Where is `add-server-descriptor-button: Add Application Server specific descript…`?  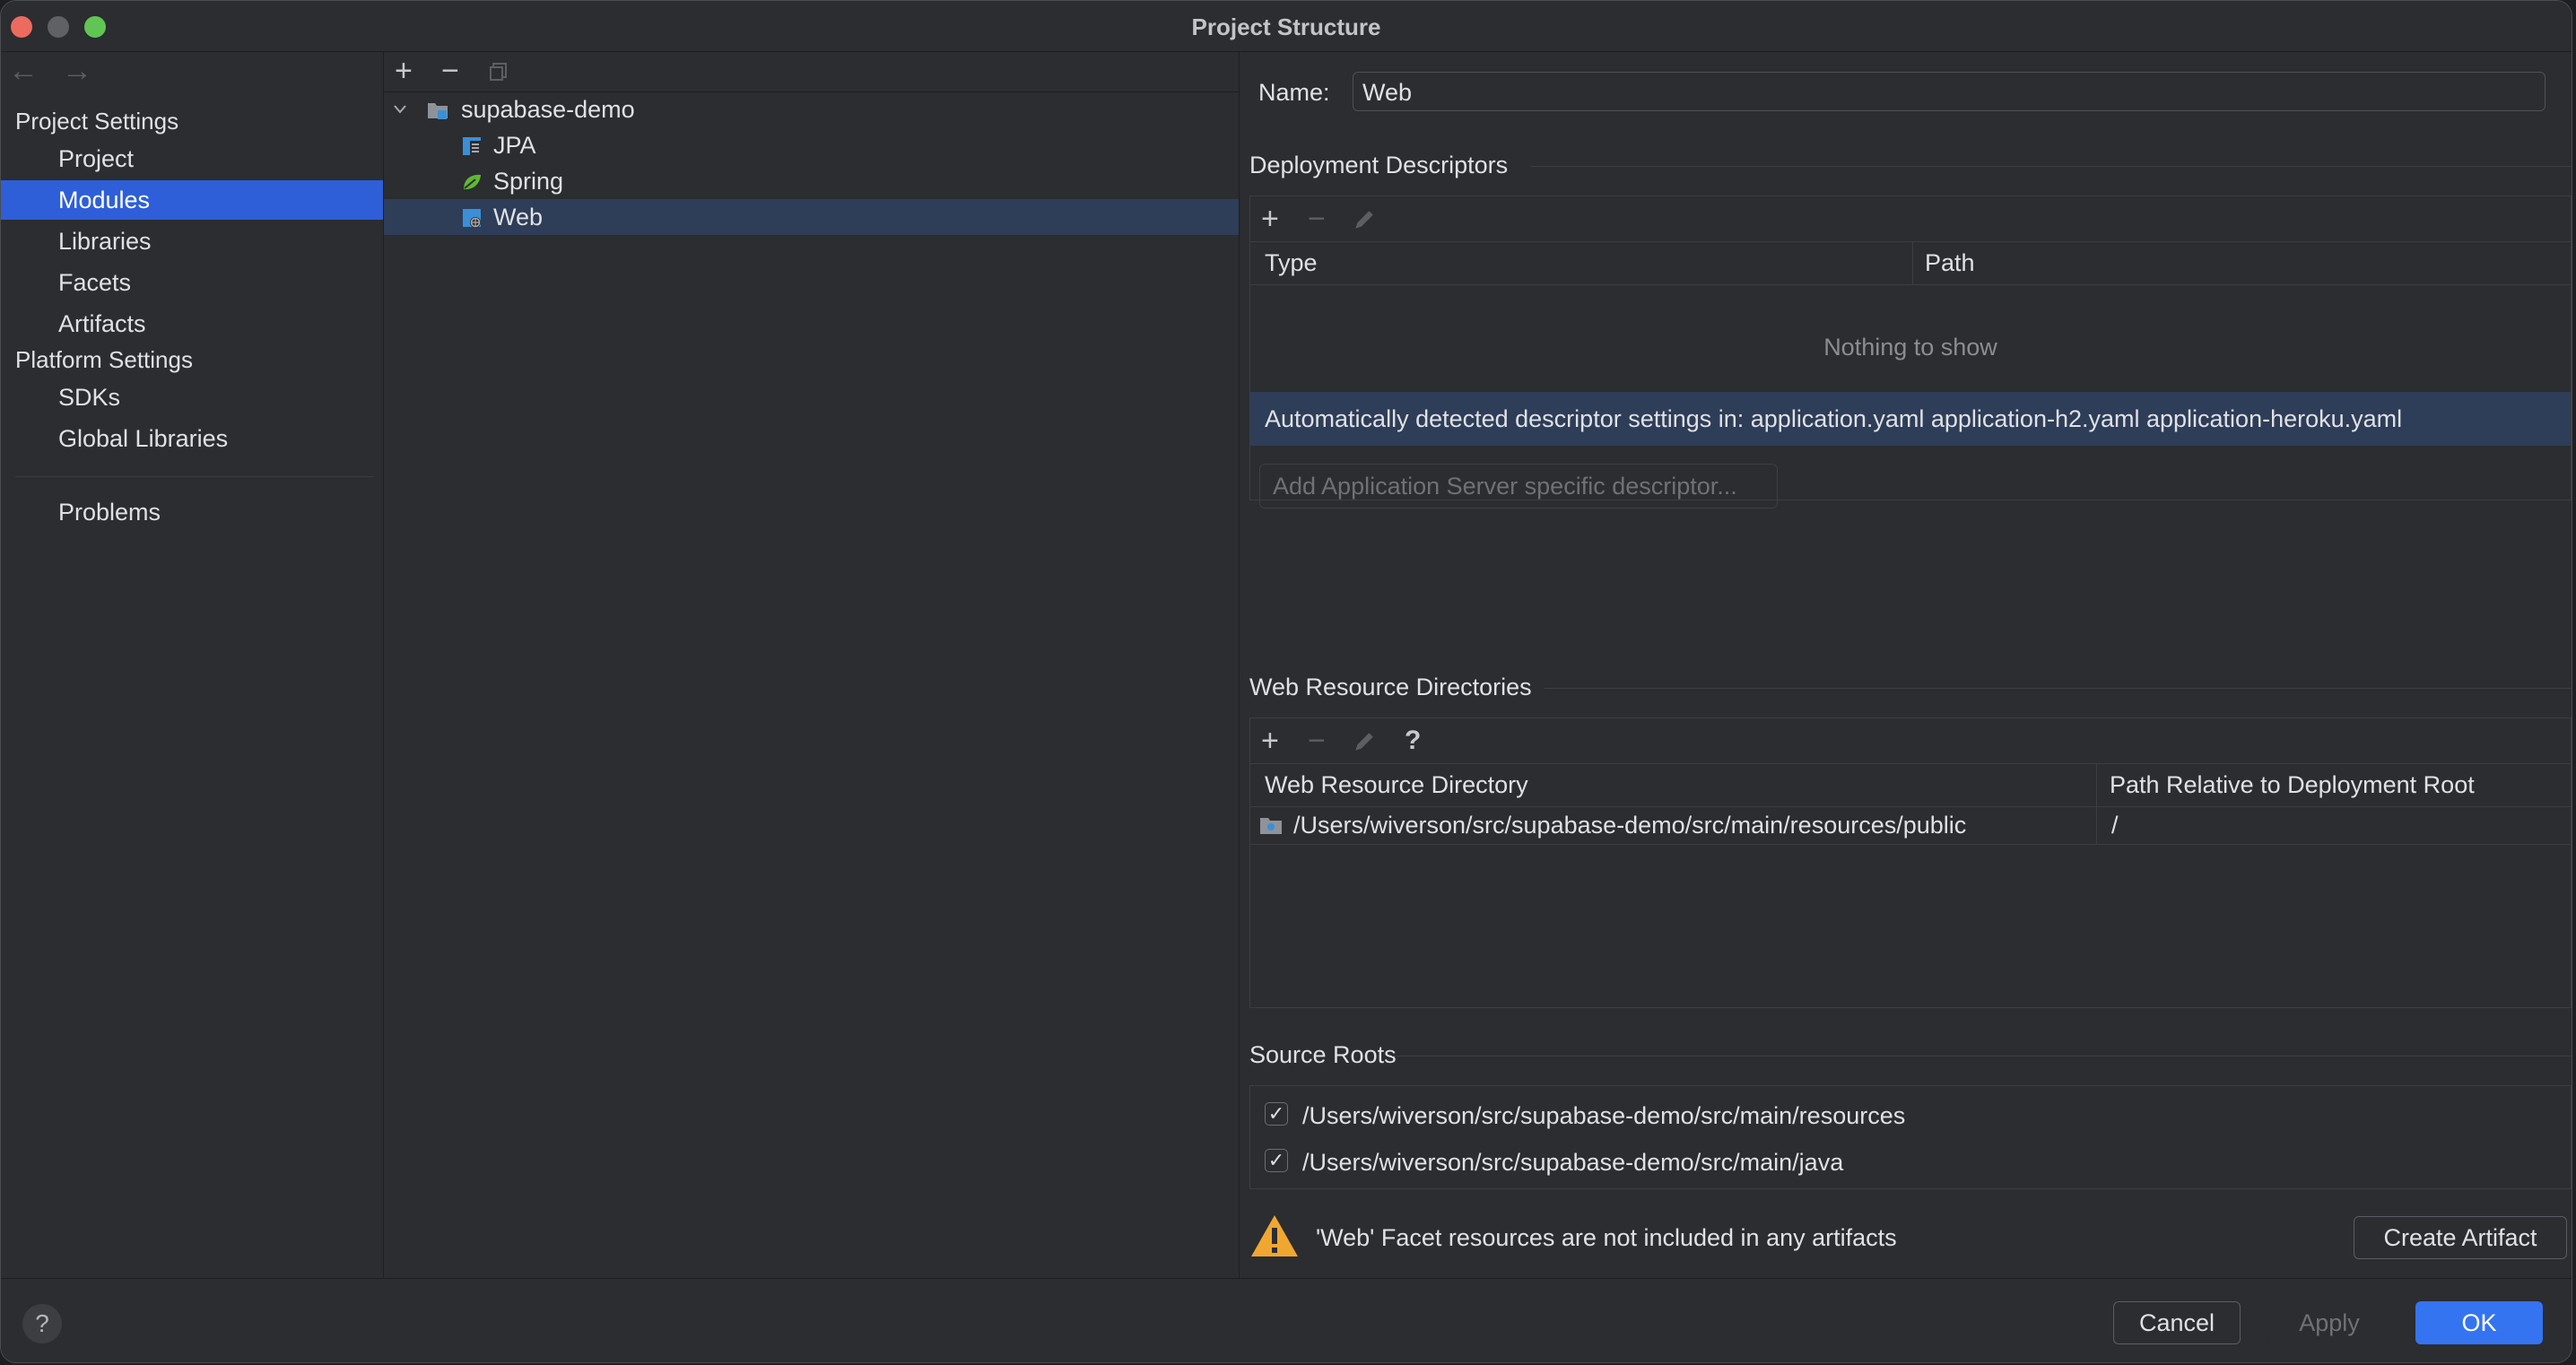
add-server-descriptor-button: Add Application Server specific descript… is located at coordinates (1518, 487).